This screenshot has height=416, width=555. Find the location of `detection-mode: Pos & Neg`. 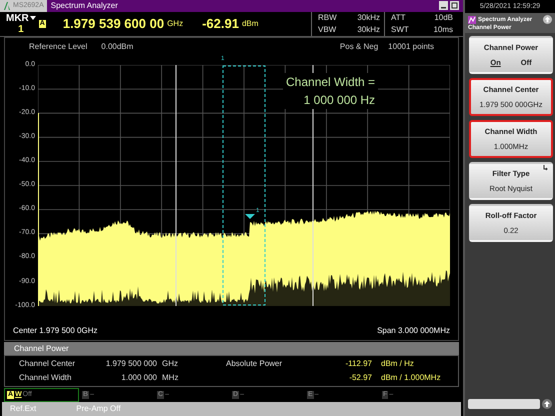

detection-mode: Pos & Neg is located at coordinates (359, 46).